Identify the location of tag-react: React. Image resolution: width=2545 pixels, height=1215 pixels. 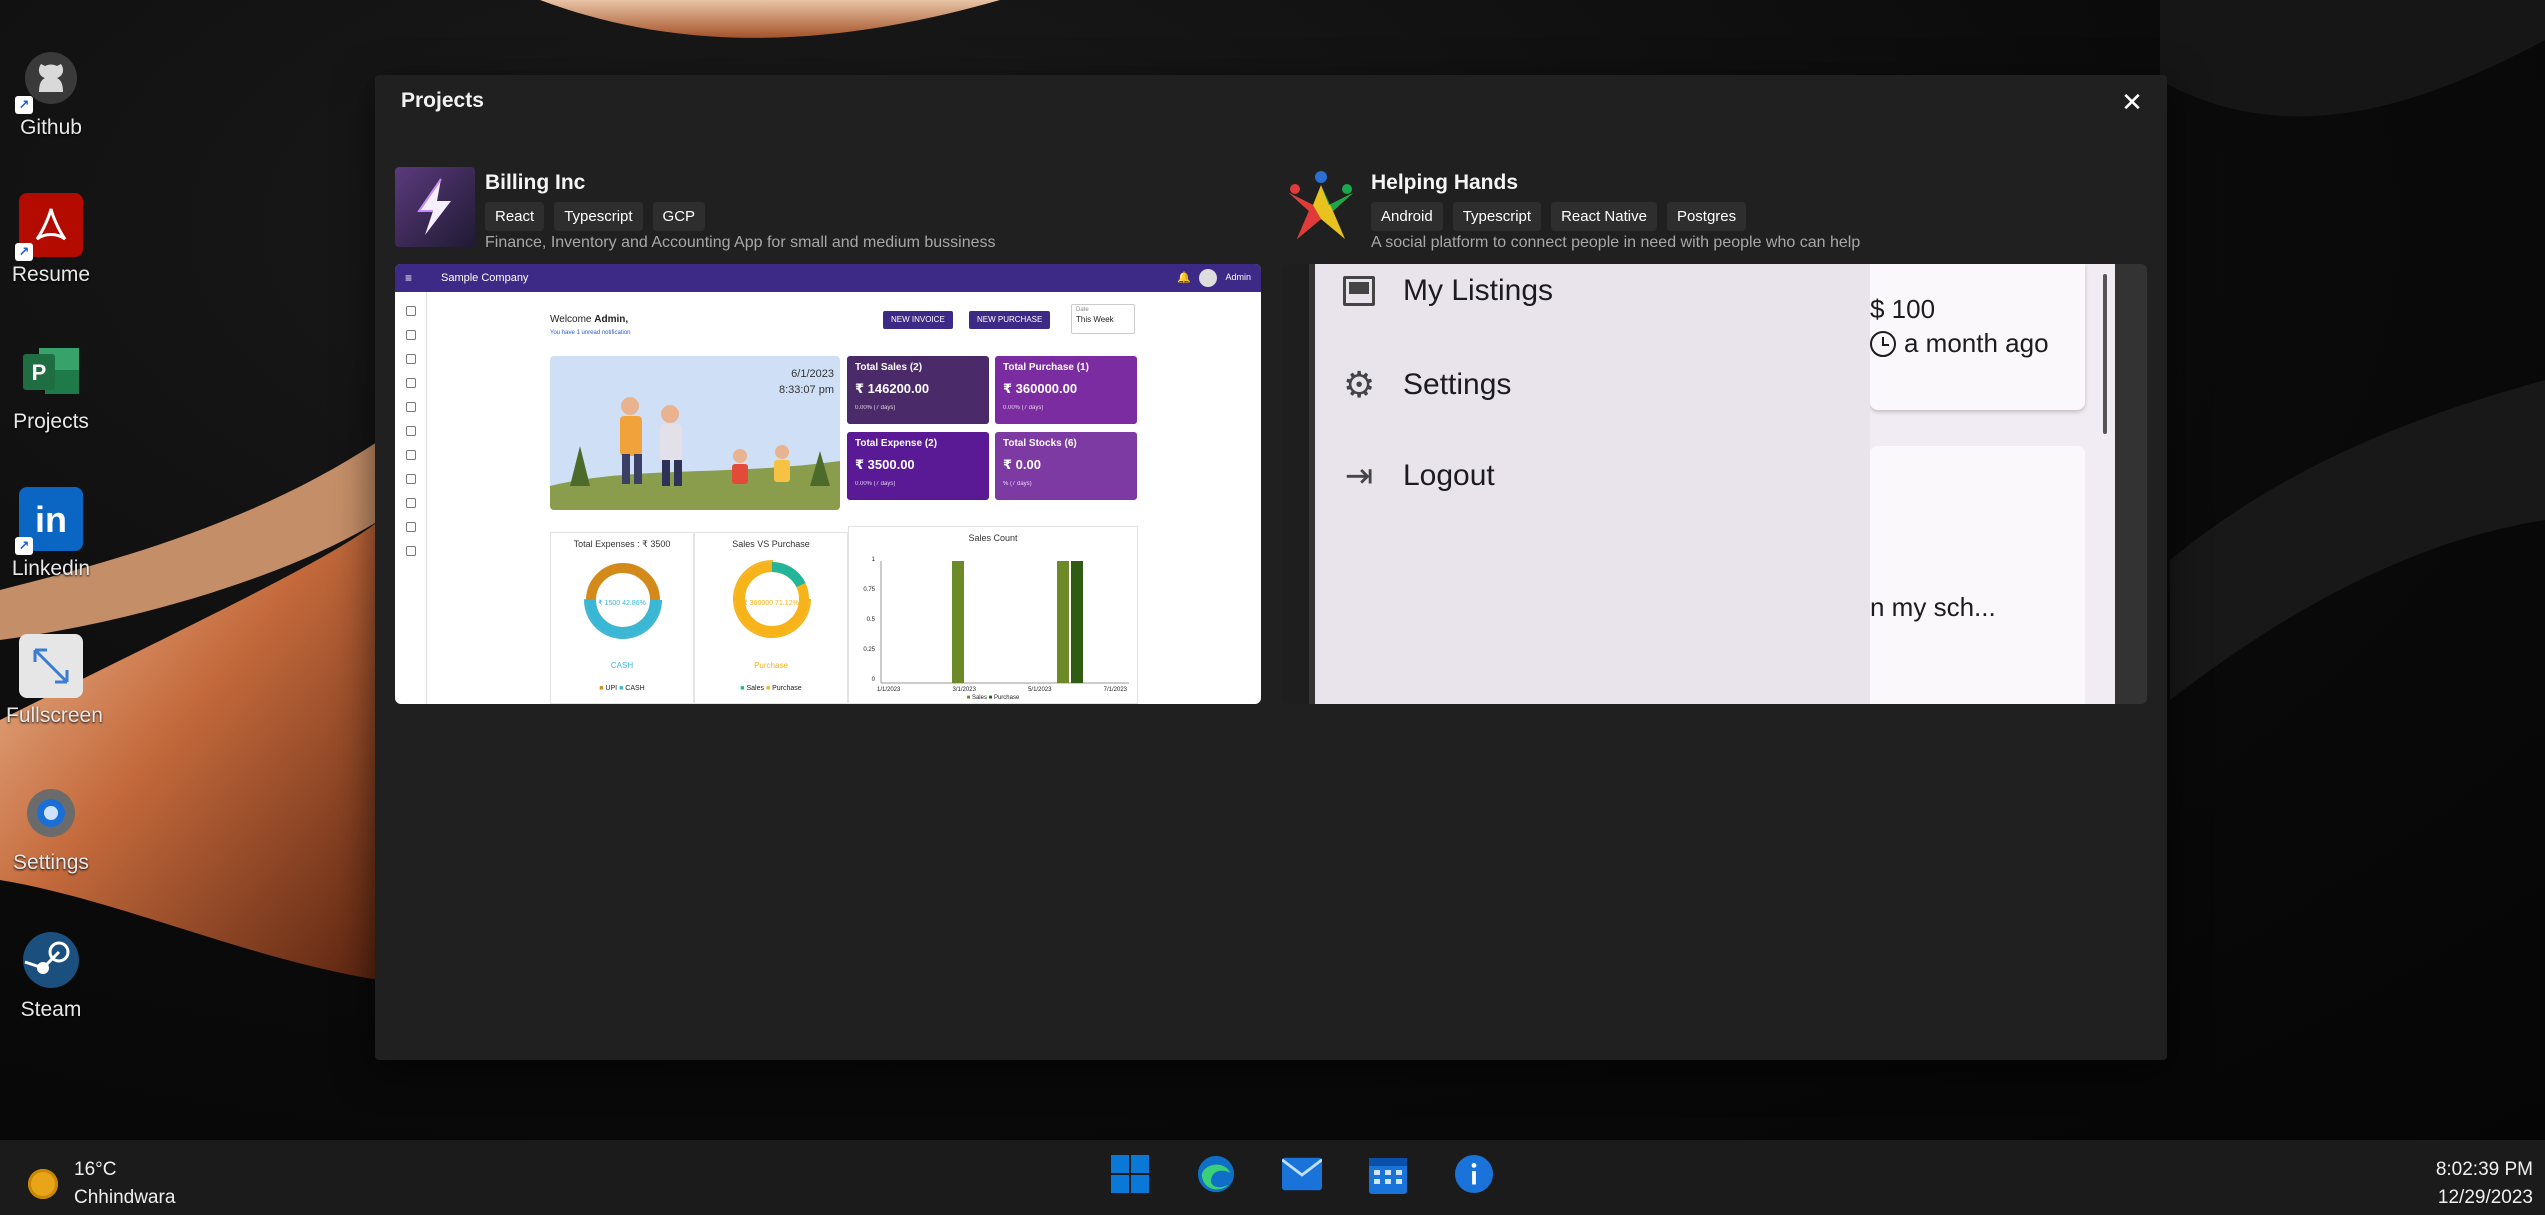
(515, 216).